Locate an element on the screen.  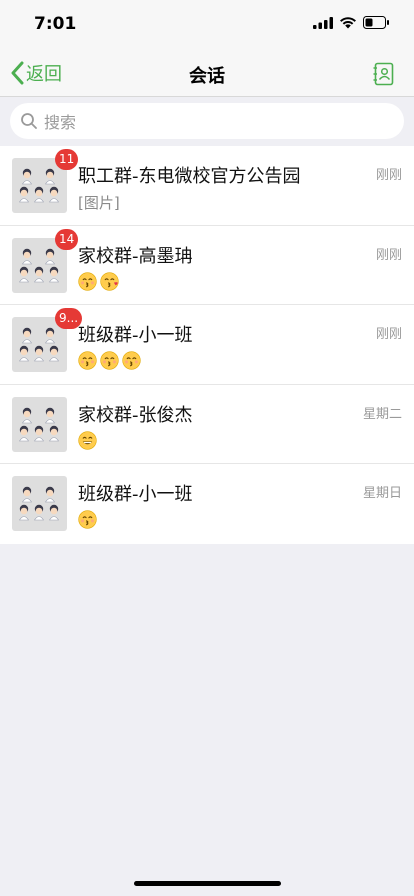
cellular-signal-icon is located at coordinates (323, 22).